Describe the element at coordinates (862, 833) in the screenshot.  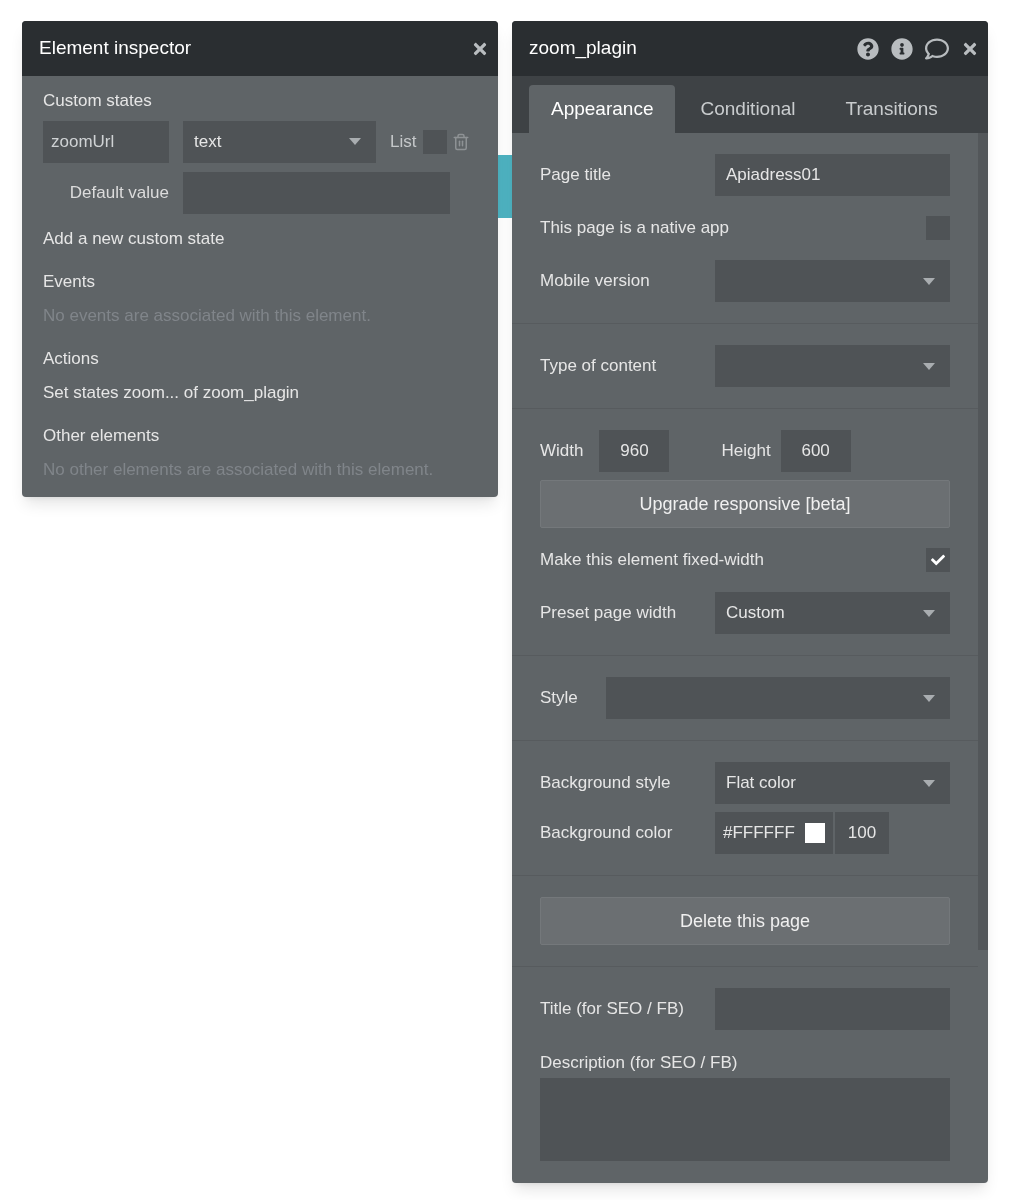
I see `opacity-field: 100` at that location.